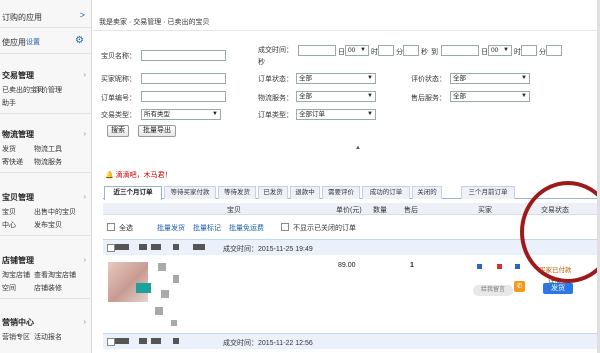 The width and height of the screenshot is (600, 353). I want to click on tab-need-review: 需要评价, so click(341, 192).